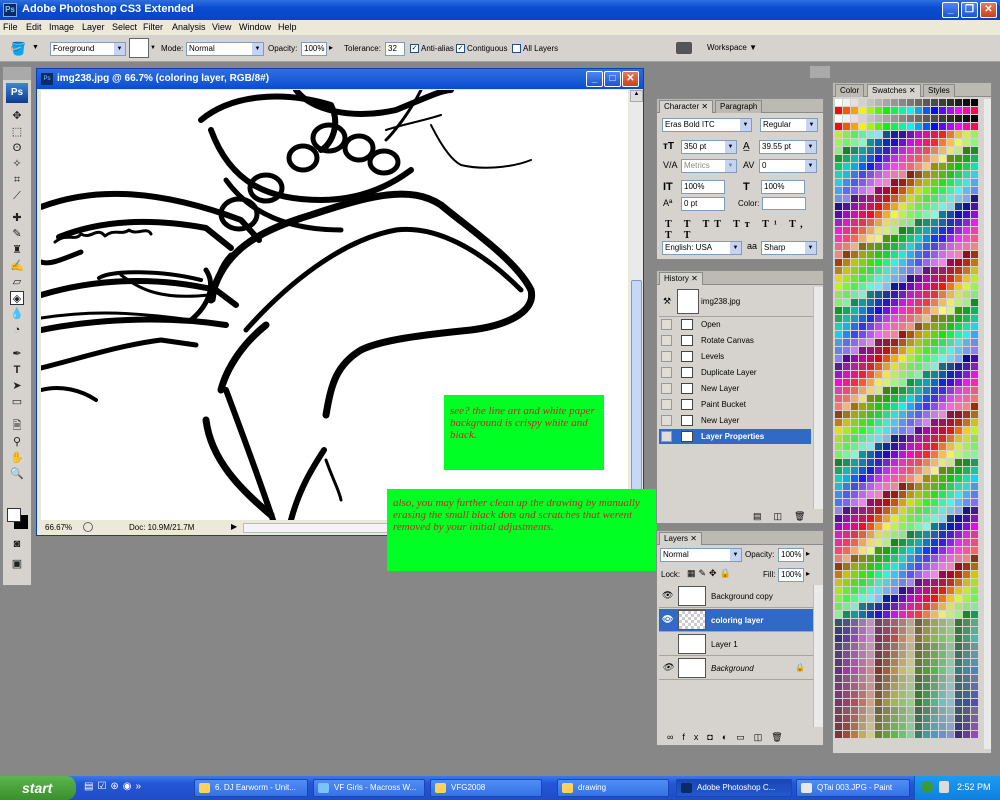 The width and height of the screenshot is (1000, 800). What do you see at coordinates (739, 106) in the screenshot?
I see `tab-paragraph: Paragraph` at bounding box center [739, 106].